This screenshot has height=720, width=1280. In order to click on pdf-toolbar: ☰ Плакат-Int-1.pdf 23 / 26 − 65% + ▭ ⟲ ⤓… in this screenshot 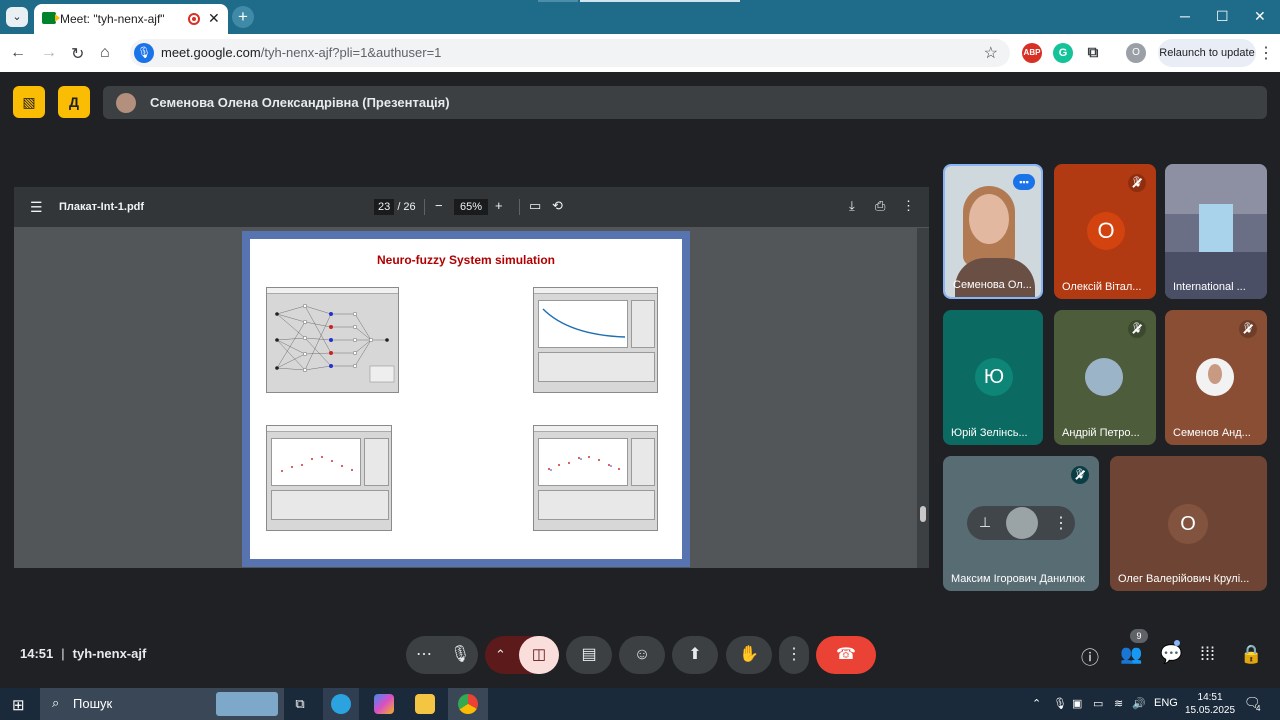, I will do `click(471, 207)`.